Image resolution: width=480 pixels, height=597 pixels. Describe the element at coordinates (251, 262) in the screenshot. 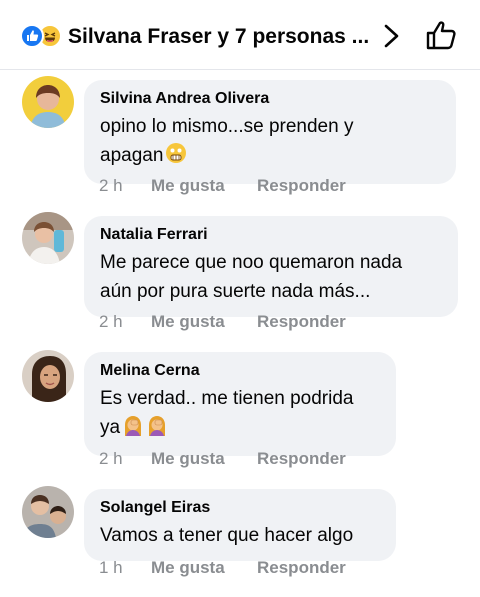

I see `comment-text-line: Me parece que noo quemaron nada` at that location.